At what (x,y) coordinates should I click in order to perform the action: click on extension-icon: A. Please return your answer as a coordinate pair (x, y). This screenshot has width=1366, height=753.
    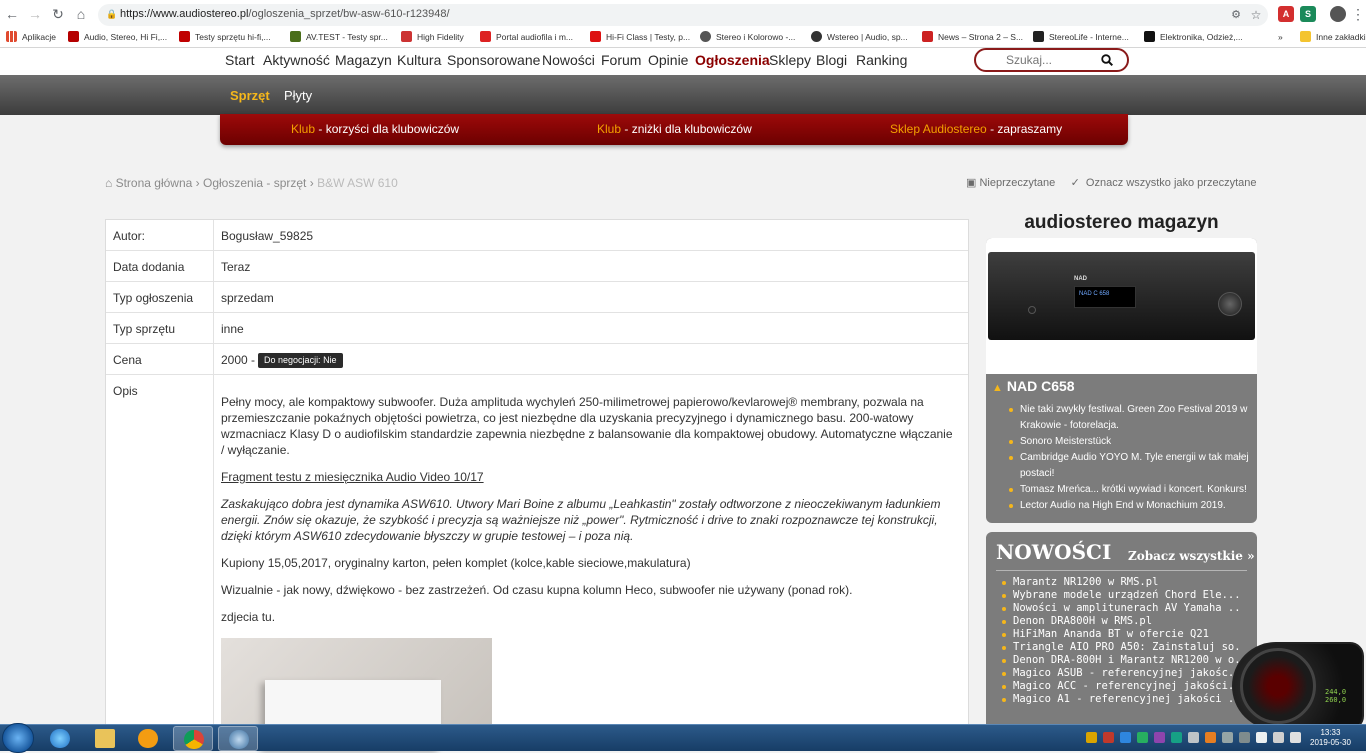
    Looking at the image, I should click on (1286, 14).